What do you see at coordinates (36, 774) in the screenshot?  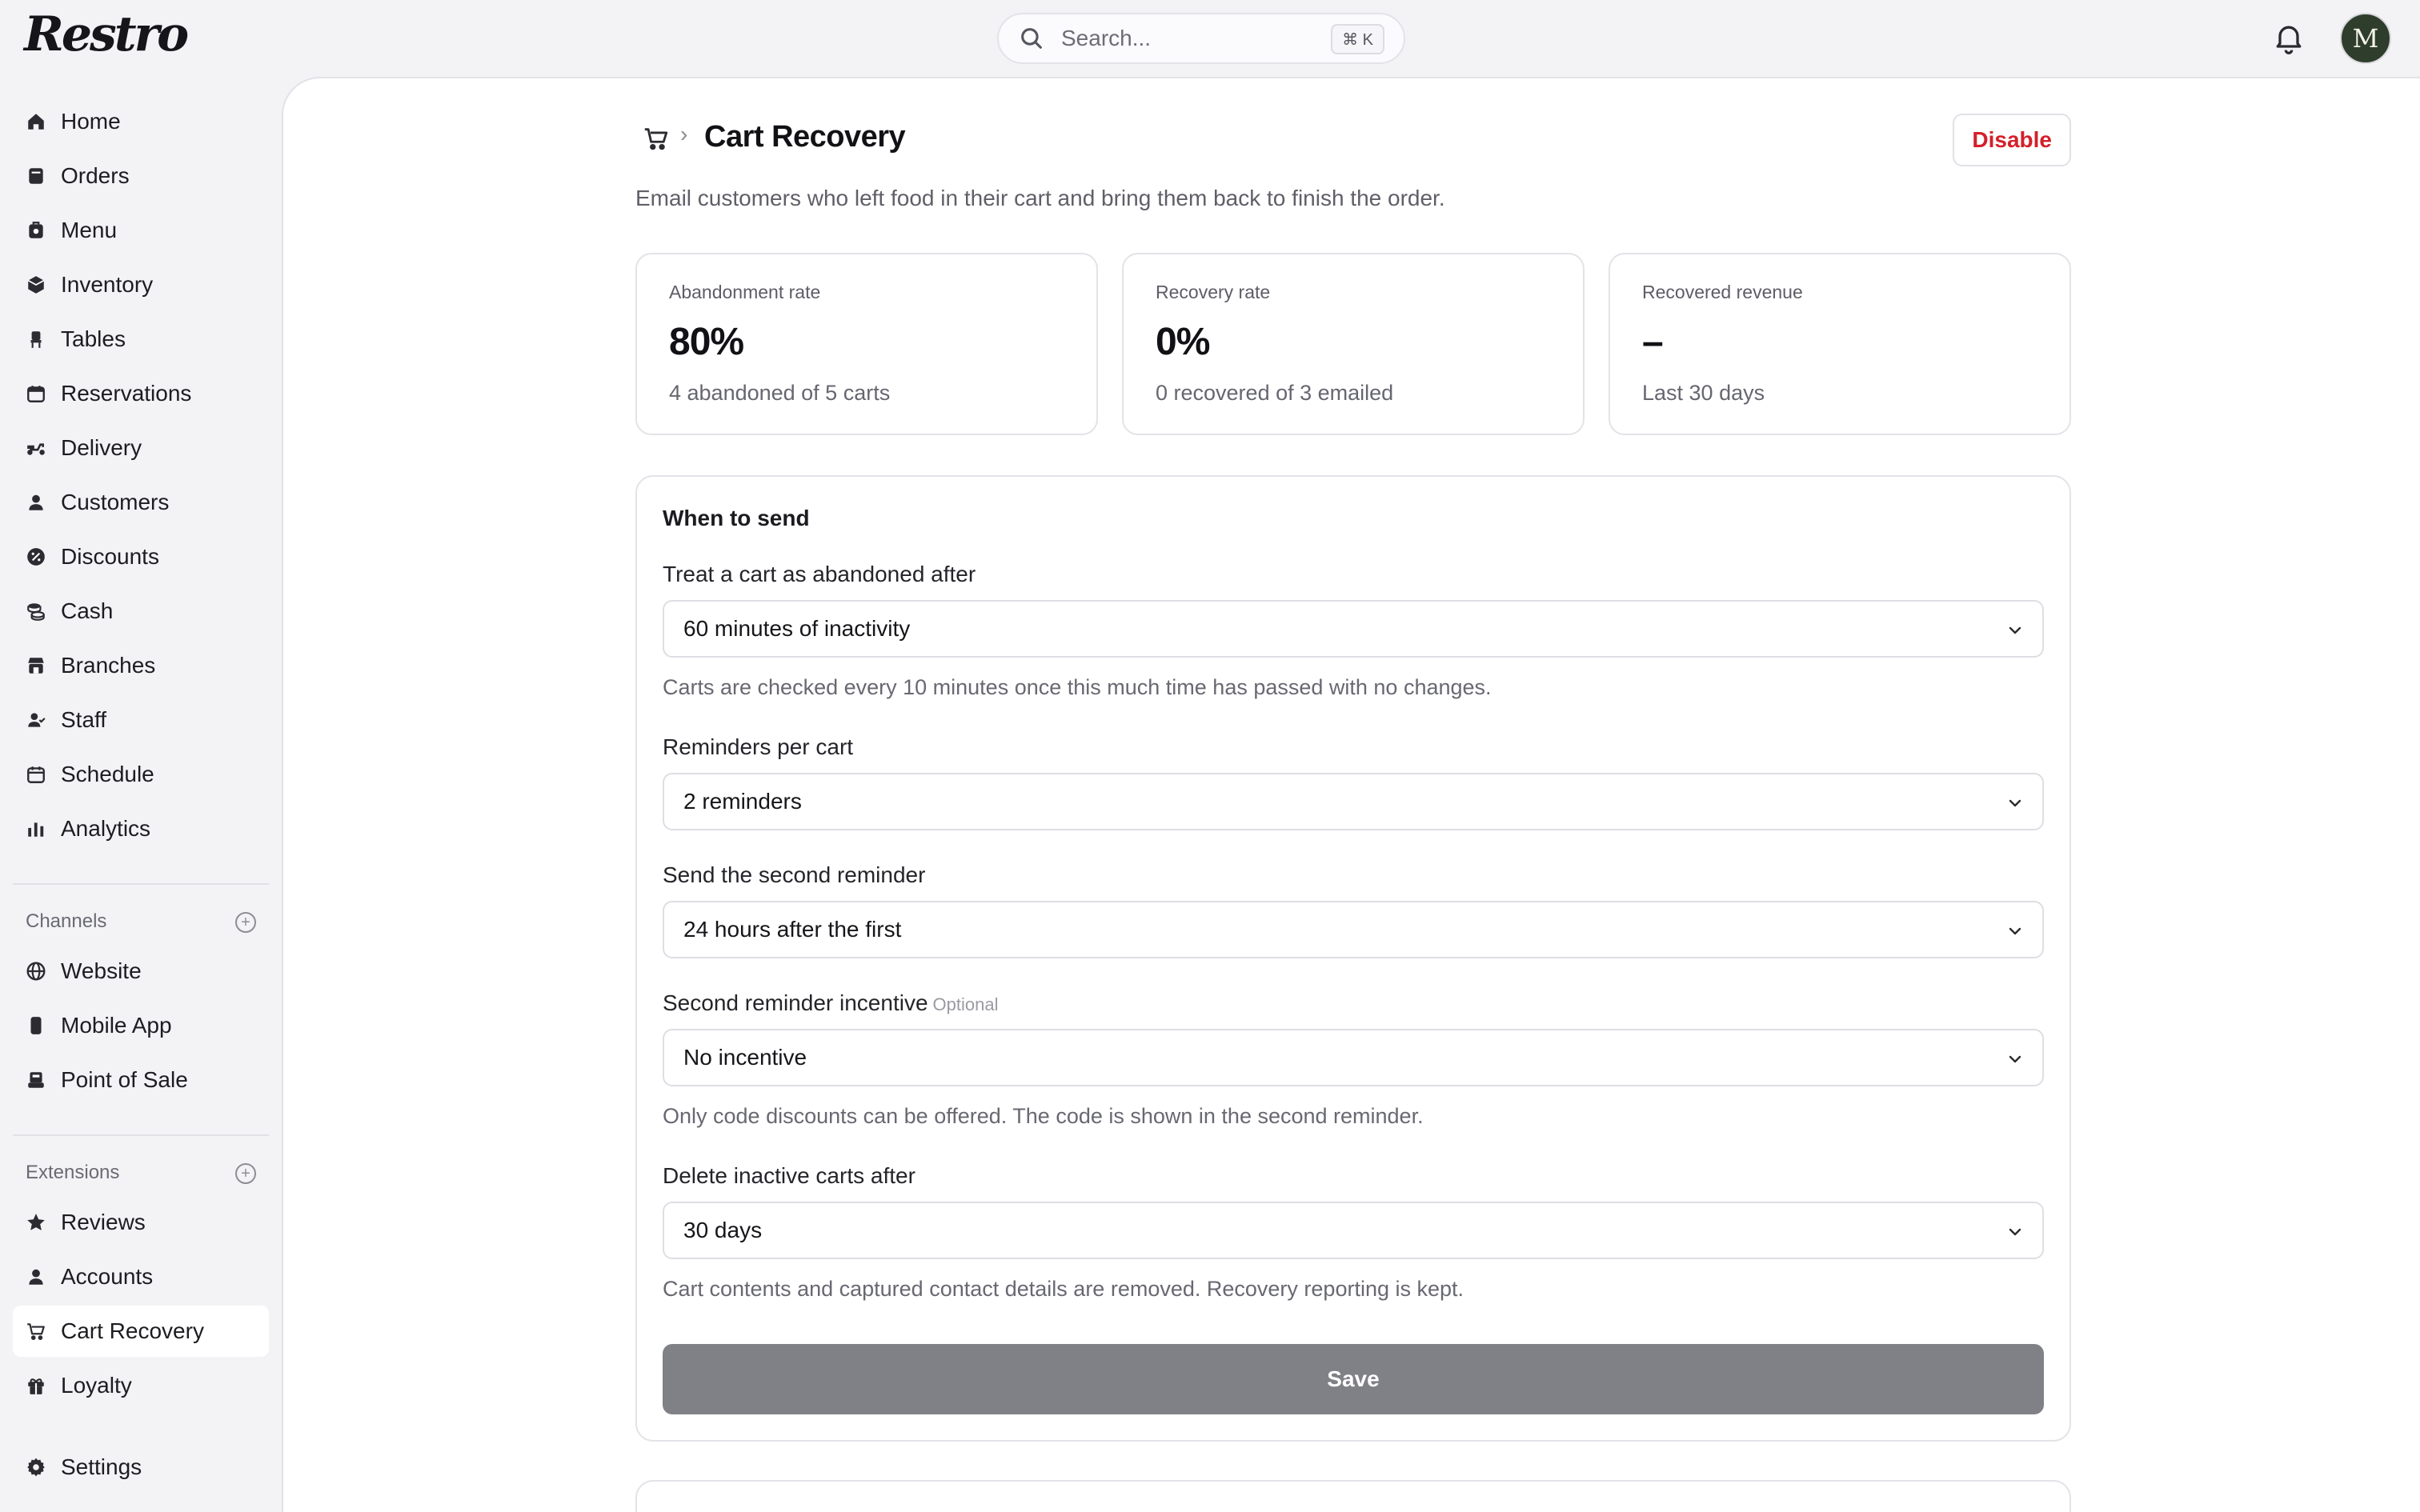 I see `schedule-icon` at bounding box center [36, 774].